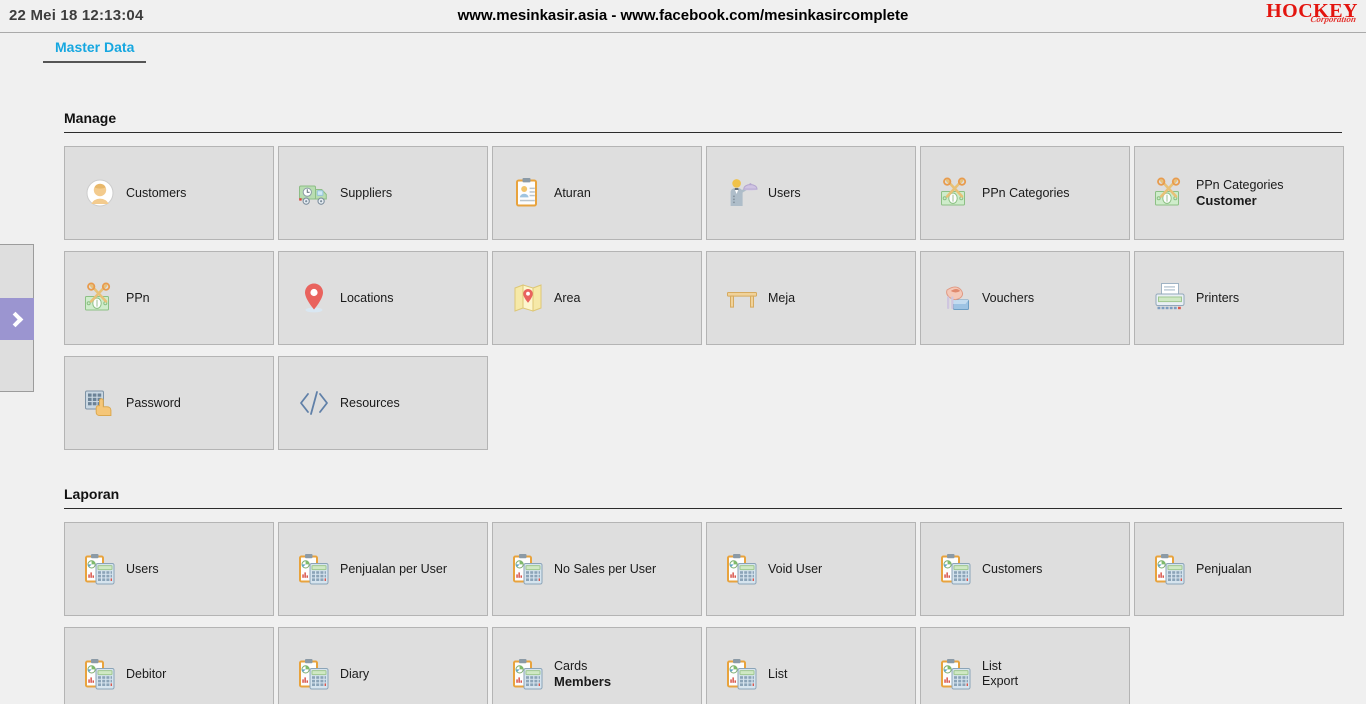 The width and height of the screenshot is (1366, 704). I want to click on logo-sub-text: Corporation, so click(1333, 19).